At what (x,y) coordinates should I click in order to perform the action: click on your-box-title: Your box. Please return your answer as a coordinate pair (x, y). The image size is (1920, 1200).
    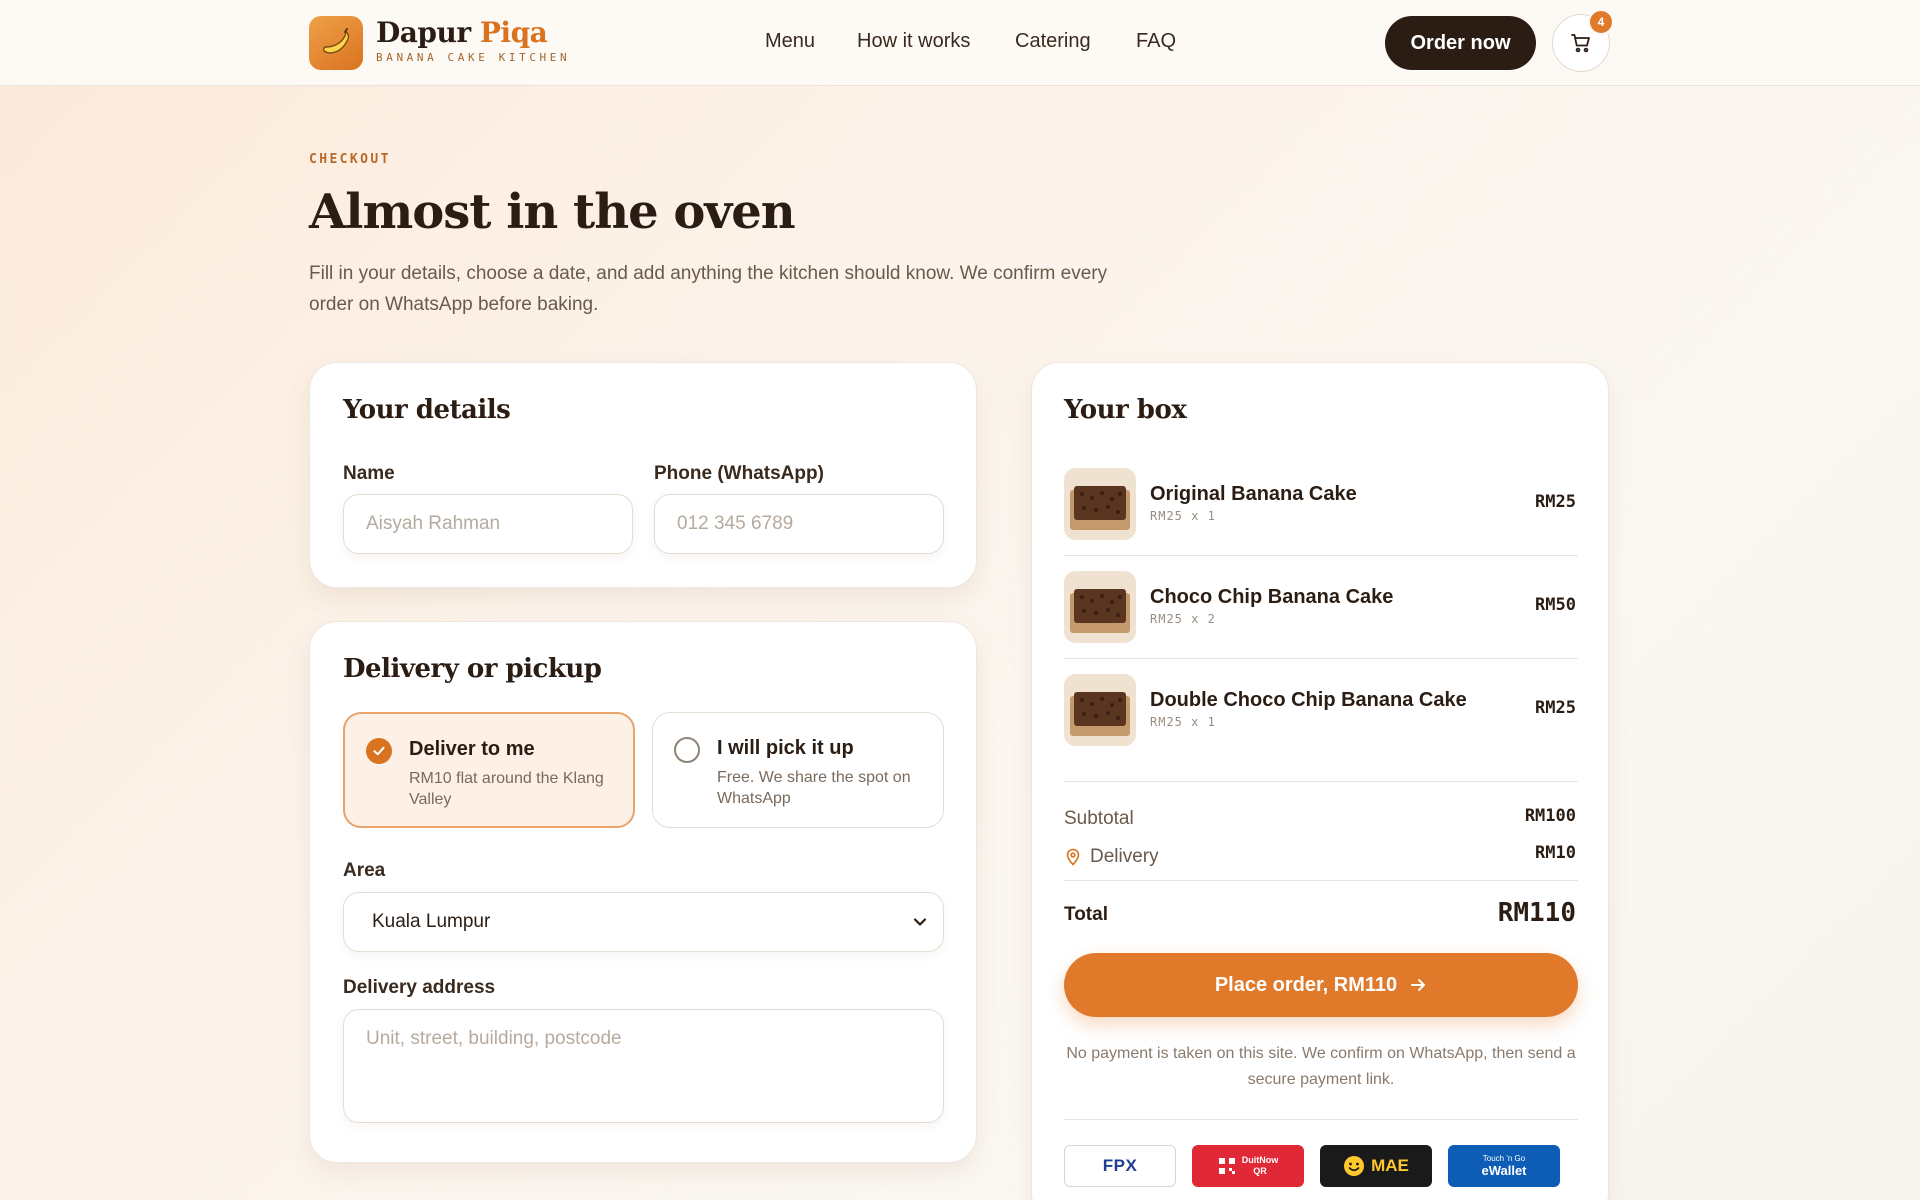
    Looking at the image, I should click on (1125, 410).